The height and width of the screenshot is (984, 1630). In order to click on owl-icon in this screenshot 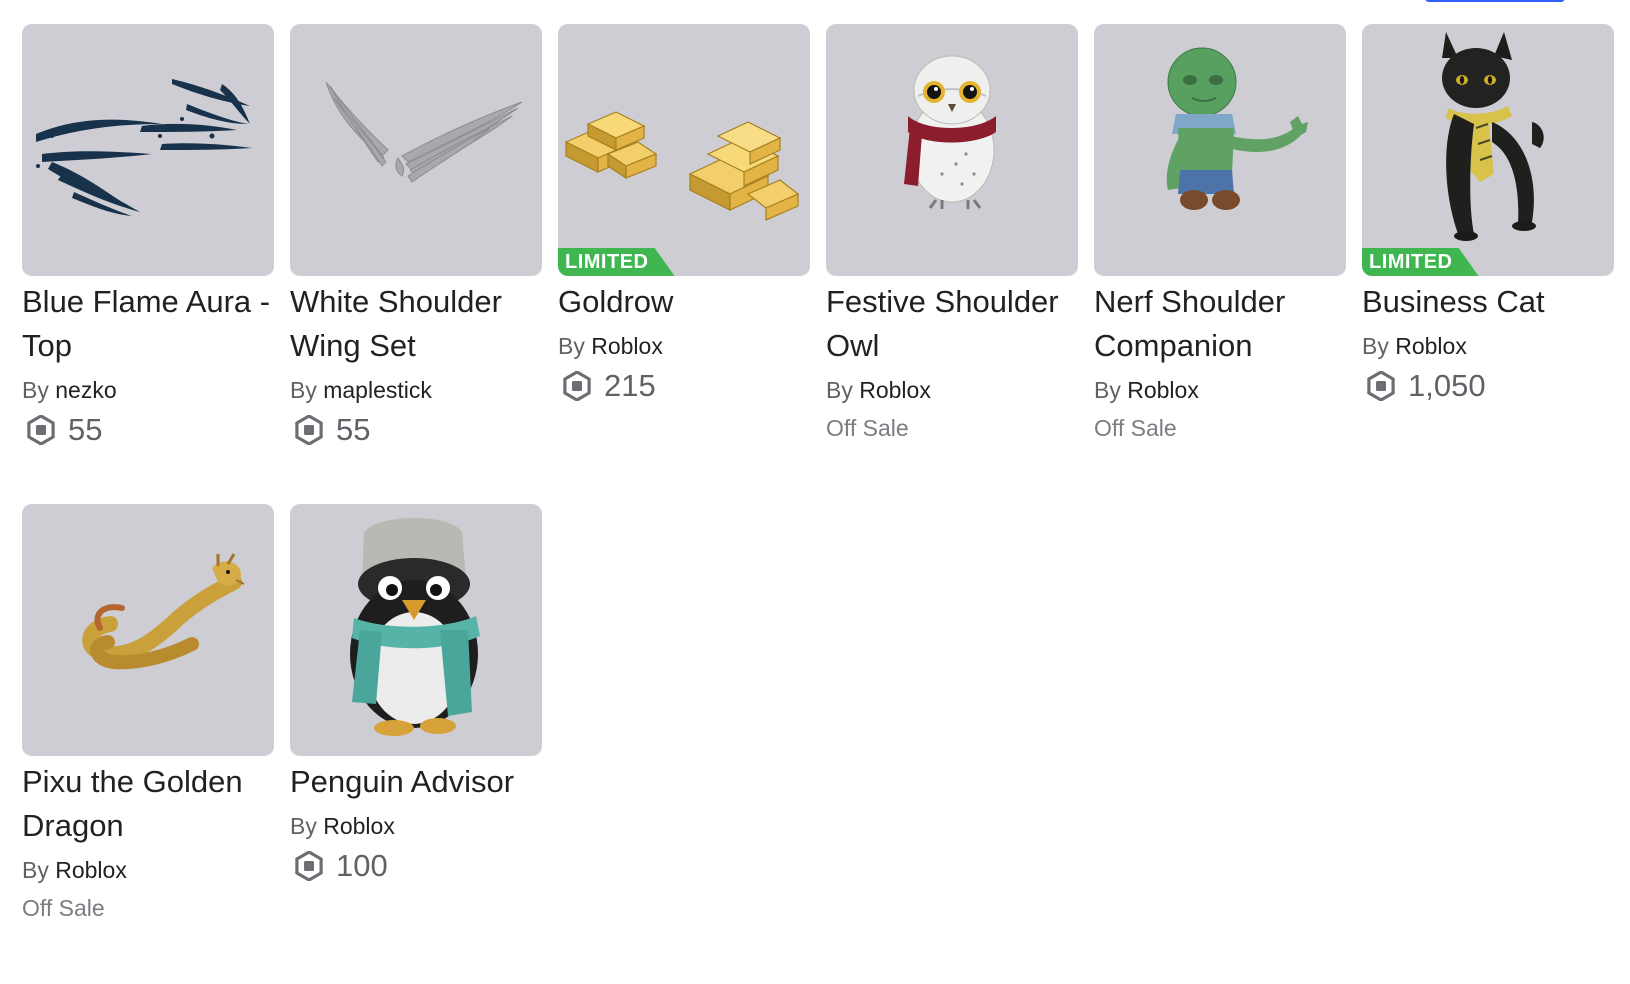, I will do `click(950, 132)`.